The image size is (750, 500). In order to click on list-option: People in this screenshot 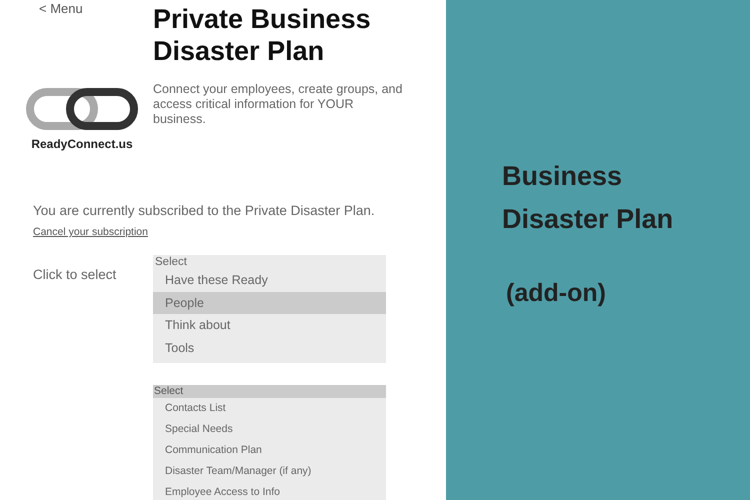, I will do `click(269, 303)`.